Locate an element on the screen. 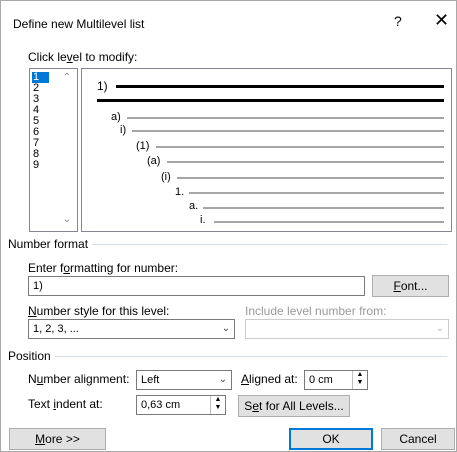 Image resolution: width=457 pixels, height=452 pixels. help-icon: ? is located at coordinates (398, 21).